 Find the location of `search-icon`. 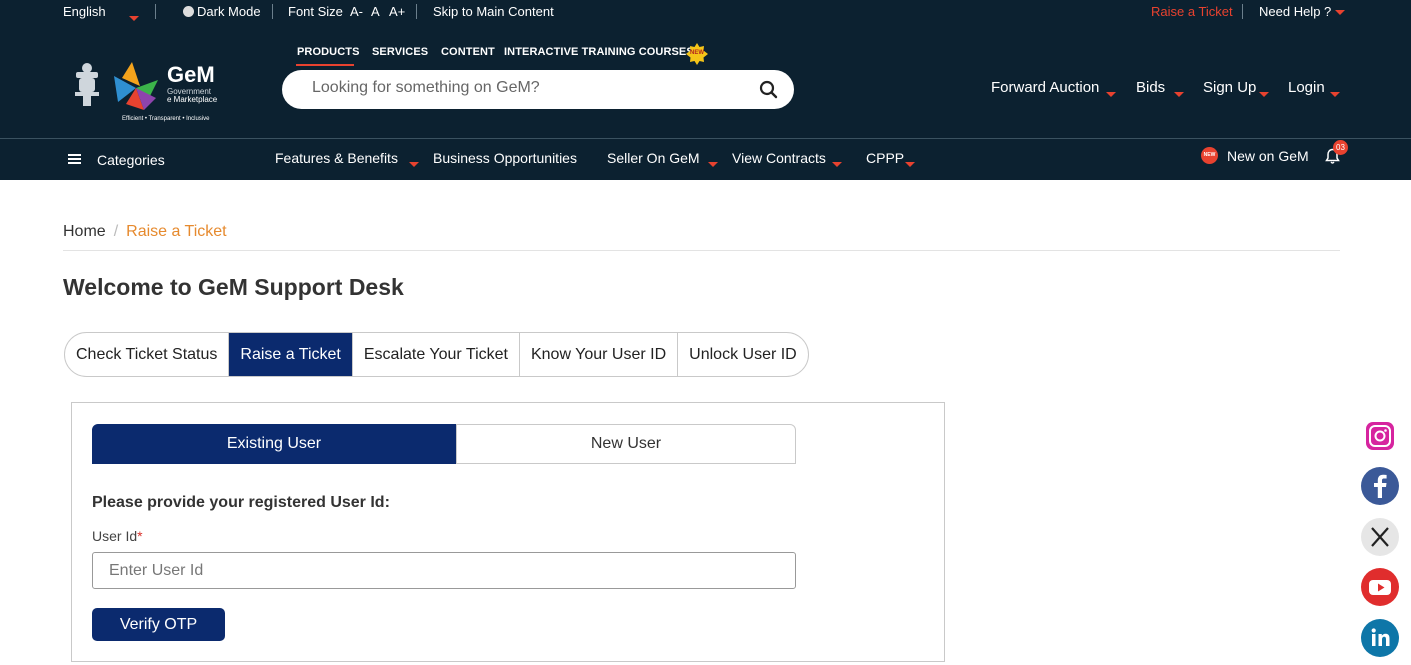

search-icon is located at coordinates (768, 89).